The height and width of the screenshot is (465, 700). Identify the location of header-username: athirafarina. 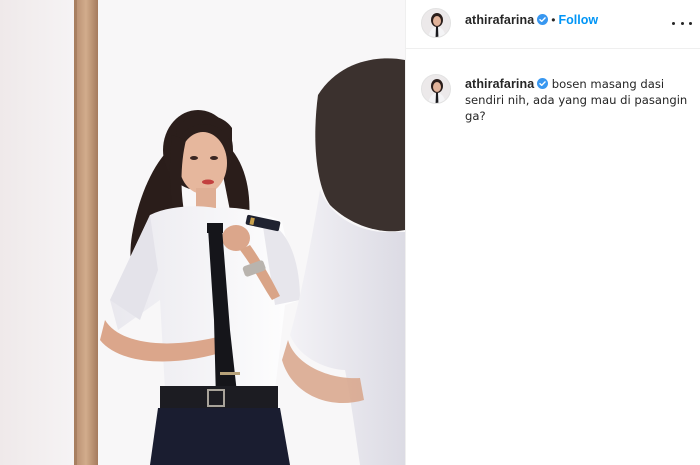
(499, 20).